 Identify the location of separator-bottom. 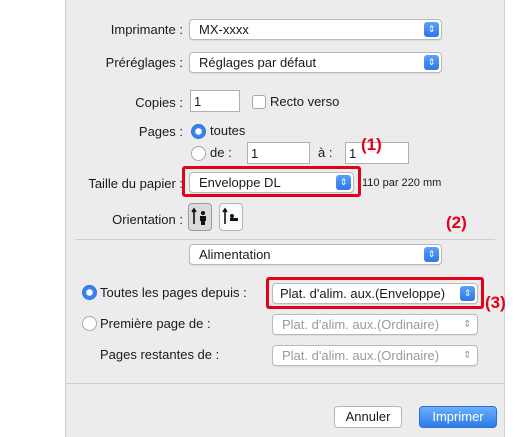
(285, 383).